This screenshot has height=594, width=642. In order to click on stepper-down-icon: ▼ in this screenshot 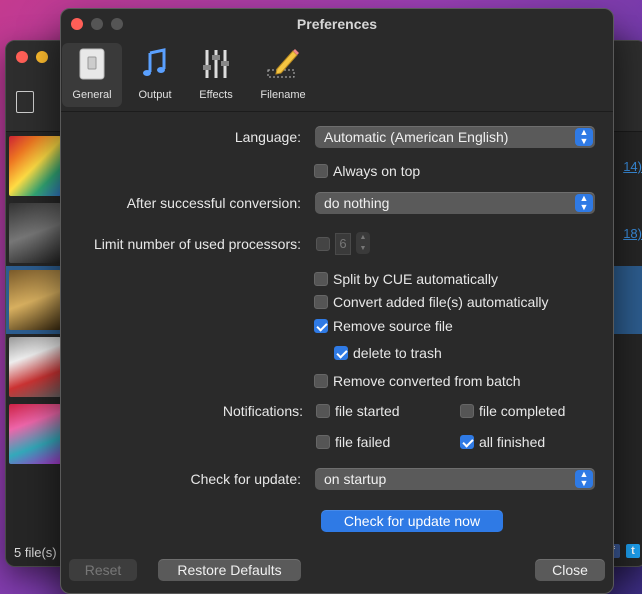, I will do `click(363, 248)`.